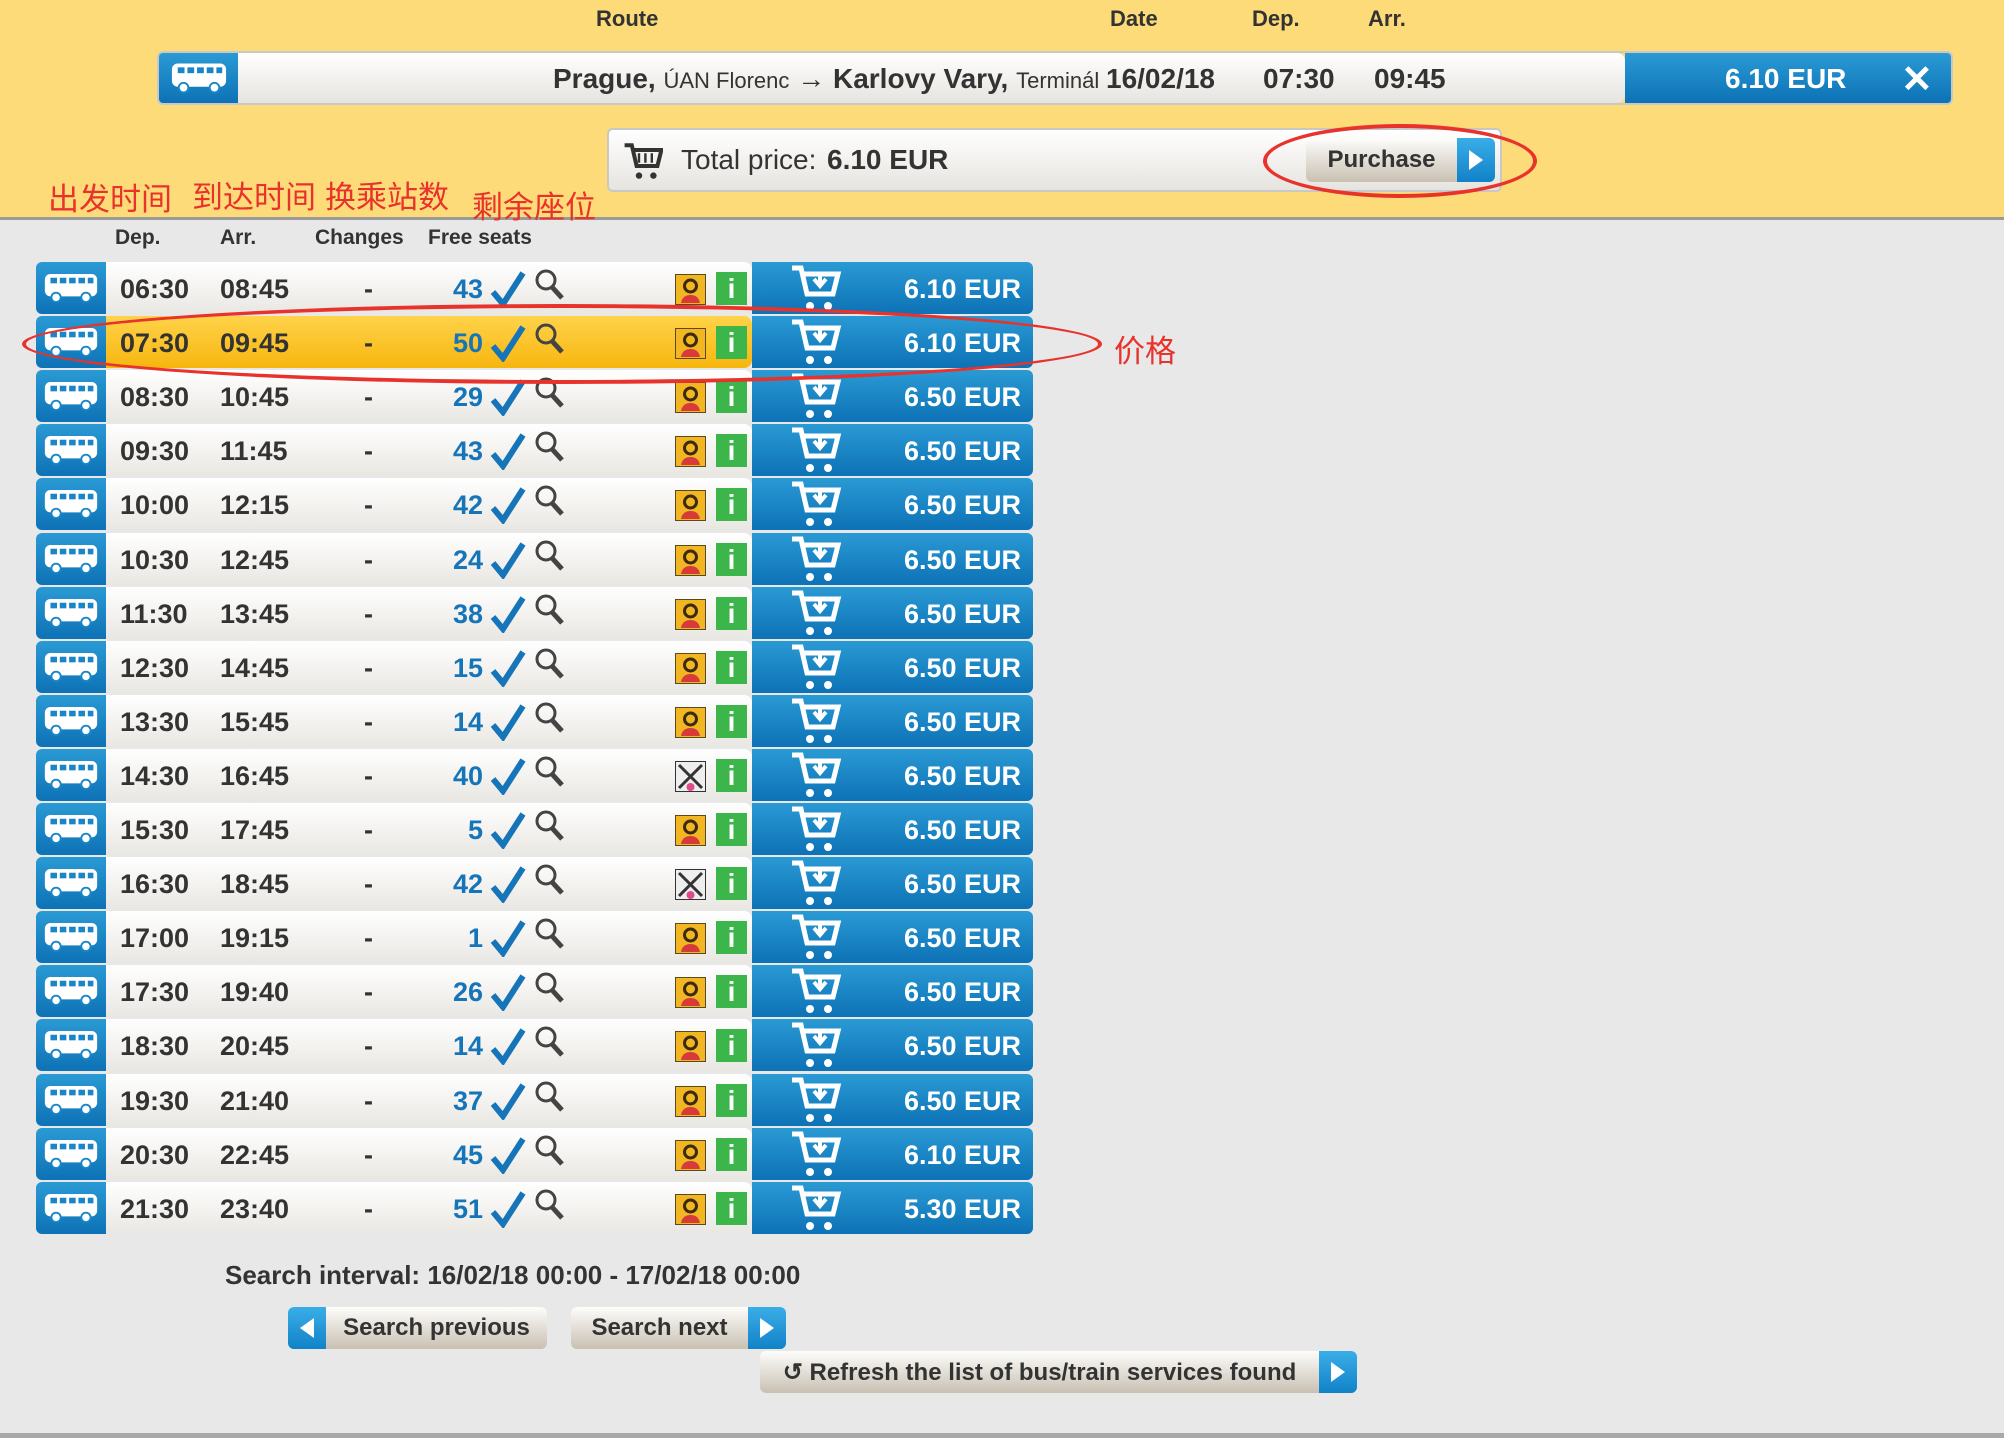 The image size is (2004, 1438). I want to click on connection-row: 13:30 15:45 - 14 i 6.50 EUR, so click(534, 720).